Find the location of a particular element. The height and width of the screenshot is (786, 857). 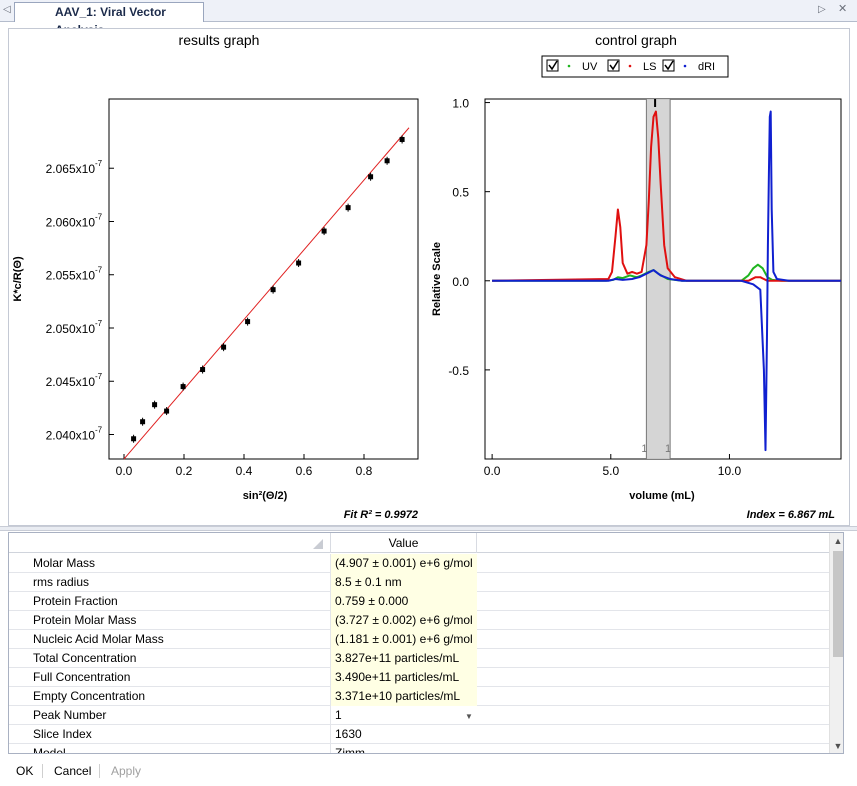

property-name: Empty Concentration is located at coordinates (170, 696).